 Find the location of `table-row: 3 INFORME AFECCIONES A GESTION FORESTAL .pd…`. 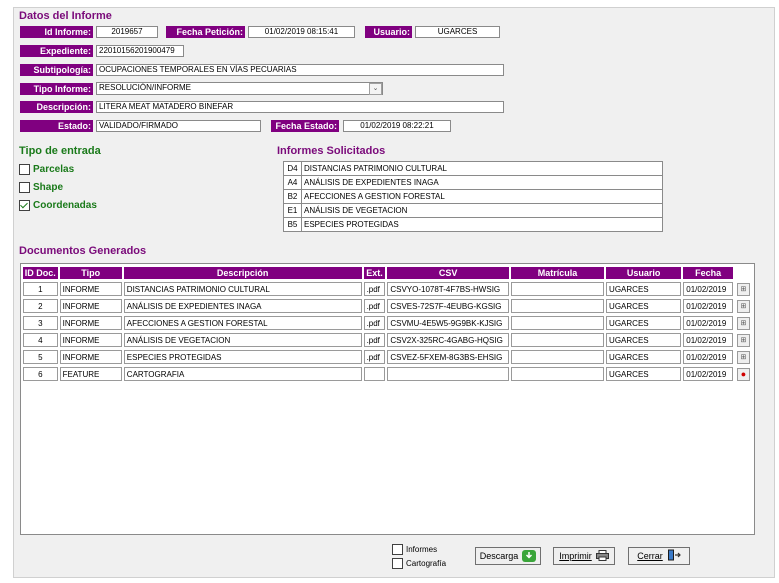

table-row: 3 INFORME AFECCIONES A GESTION FORESTAL .pd… is located at coordinates (387, 323).